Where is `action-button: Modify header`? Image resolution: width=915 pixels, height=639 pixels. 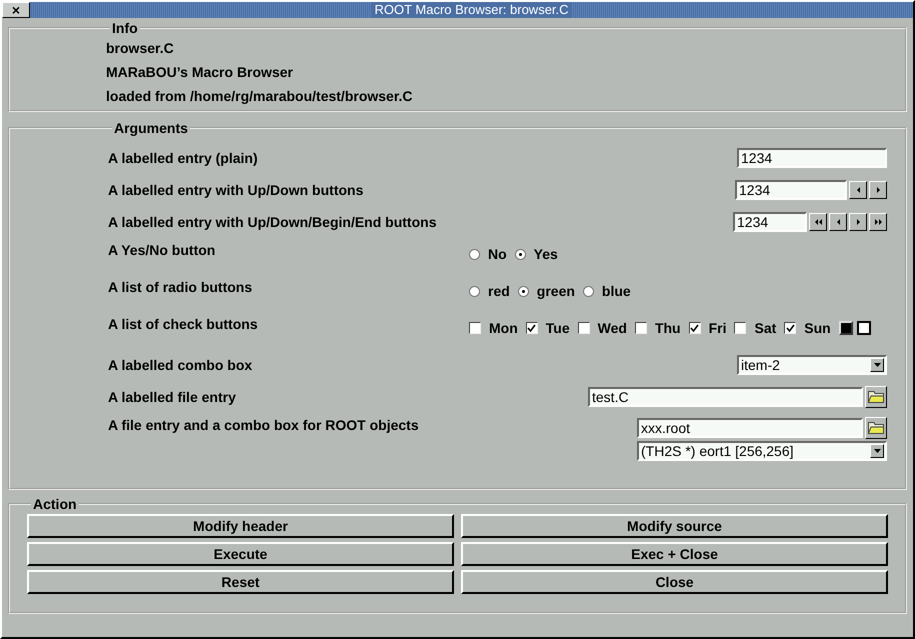
action-button: Modify header is located at coordinates (240, 526).